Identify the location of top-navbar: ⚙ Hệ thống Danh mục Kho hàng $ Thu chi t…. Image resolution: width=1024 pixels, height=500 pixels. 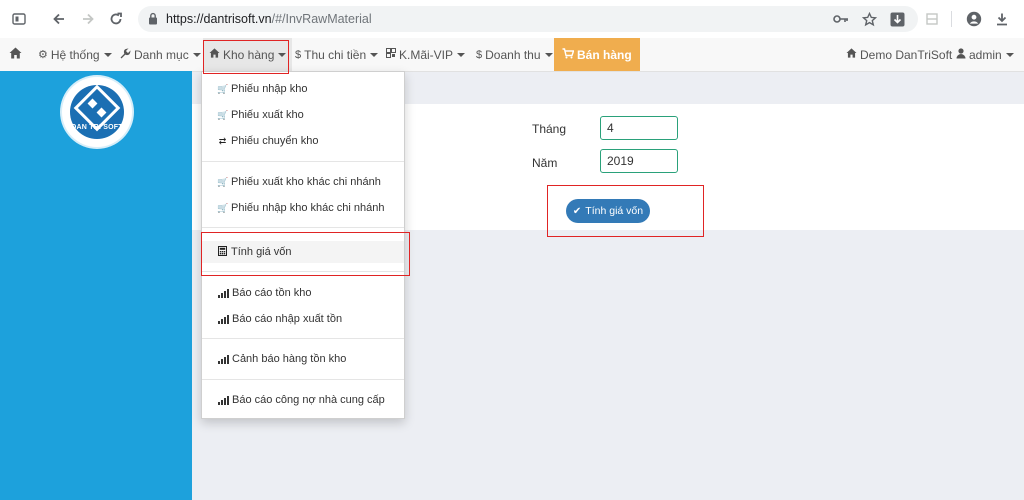
(512, 55).